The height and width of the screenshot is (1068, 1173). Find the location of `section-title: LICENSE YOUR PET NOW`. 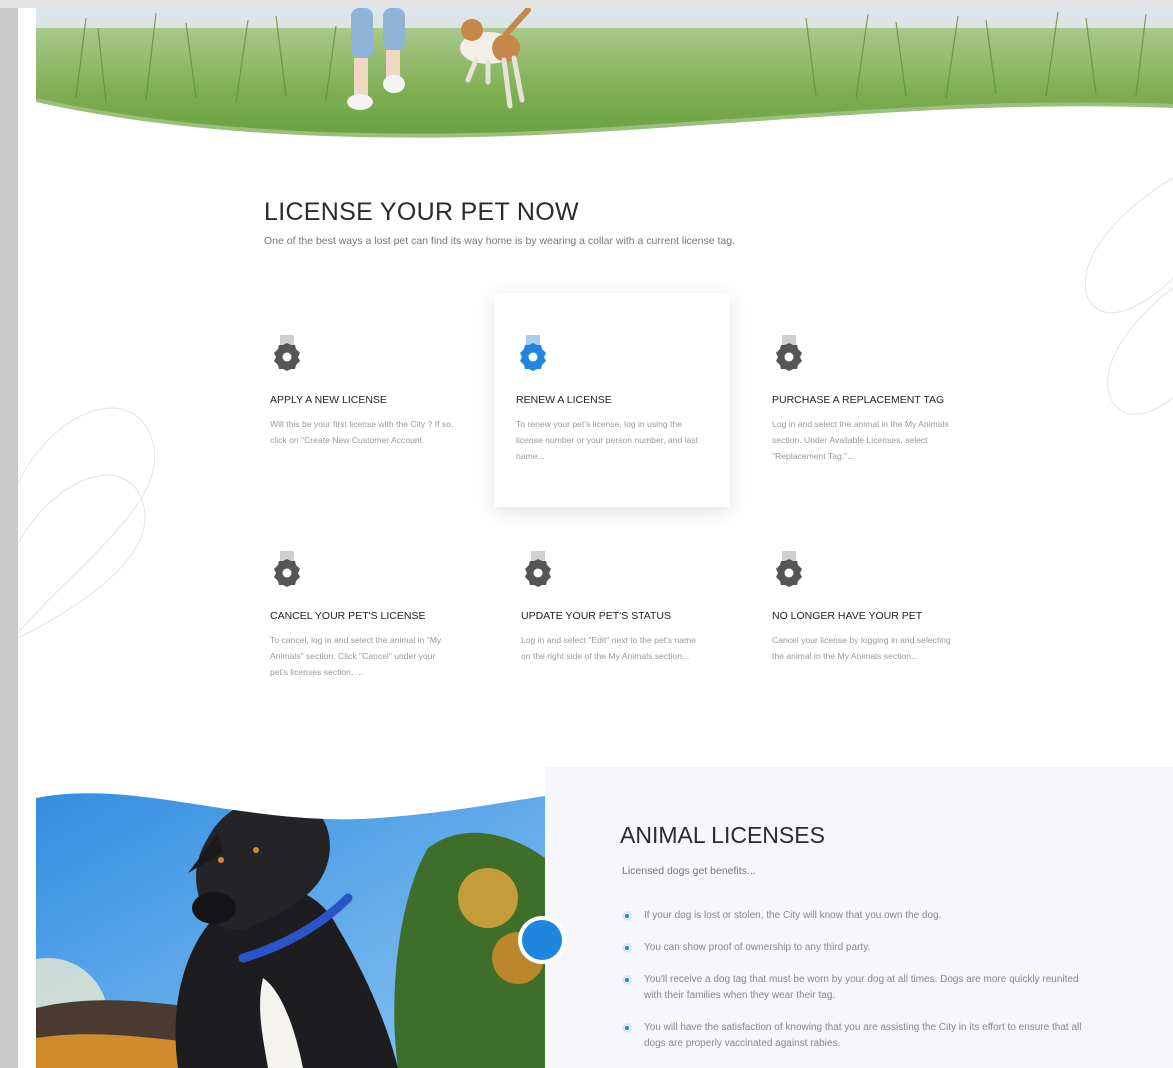

section-title: LICENSE YOUR PET NOW is located at coordinates (421, 212).